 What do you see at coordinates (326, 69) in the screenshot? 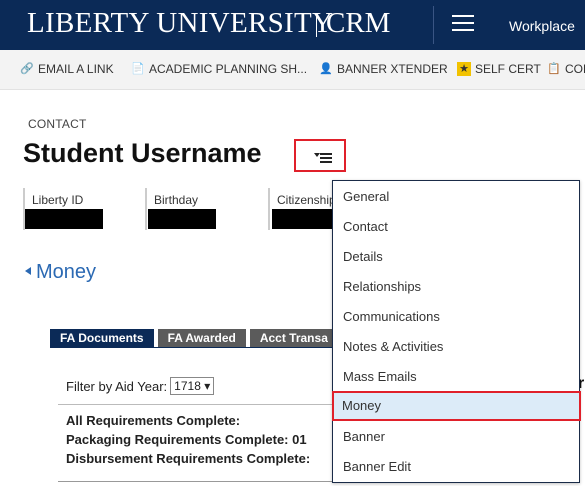
I see `person-icon: 👤` at bounding box center [326, 69].